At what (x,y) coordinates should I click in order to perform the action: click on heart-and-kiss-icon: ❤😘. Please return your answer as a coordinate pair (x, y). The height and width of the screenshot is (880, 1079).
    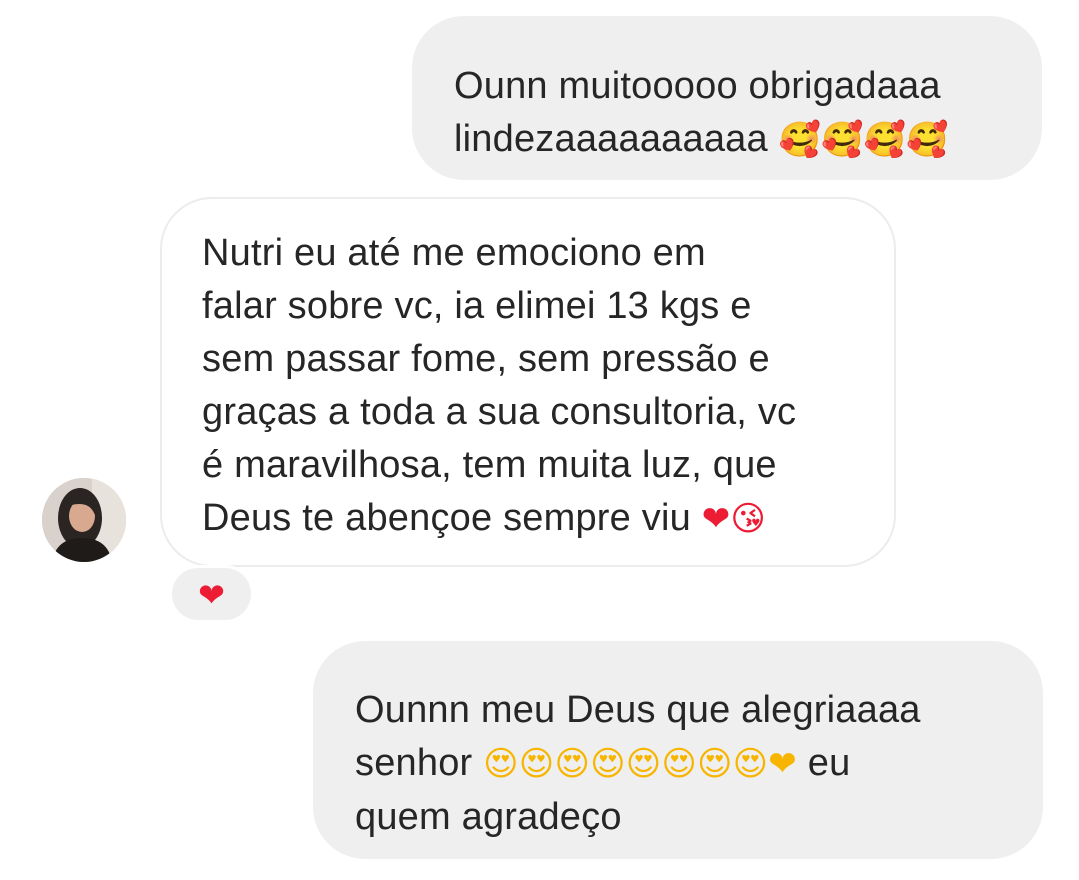
    Looking at the image, I should click on (734, 519).